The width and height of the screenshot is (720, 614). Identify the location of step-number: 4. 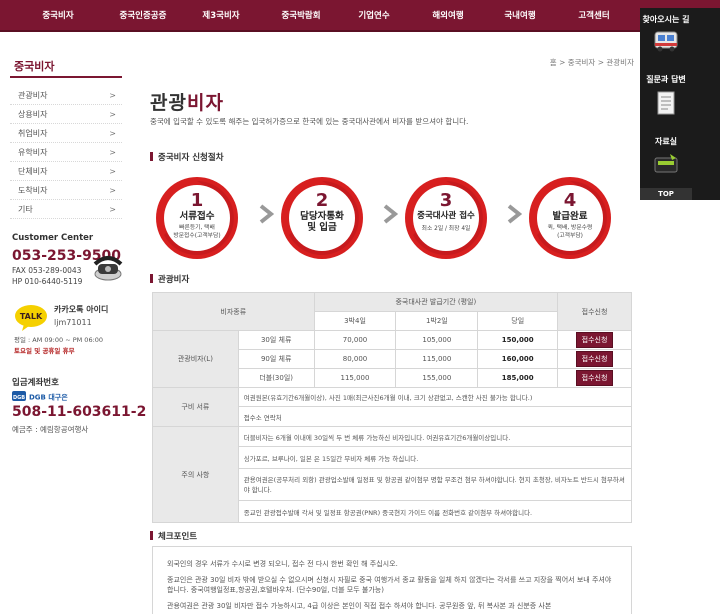
(570, 200).